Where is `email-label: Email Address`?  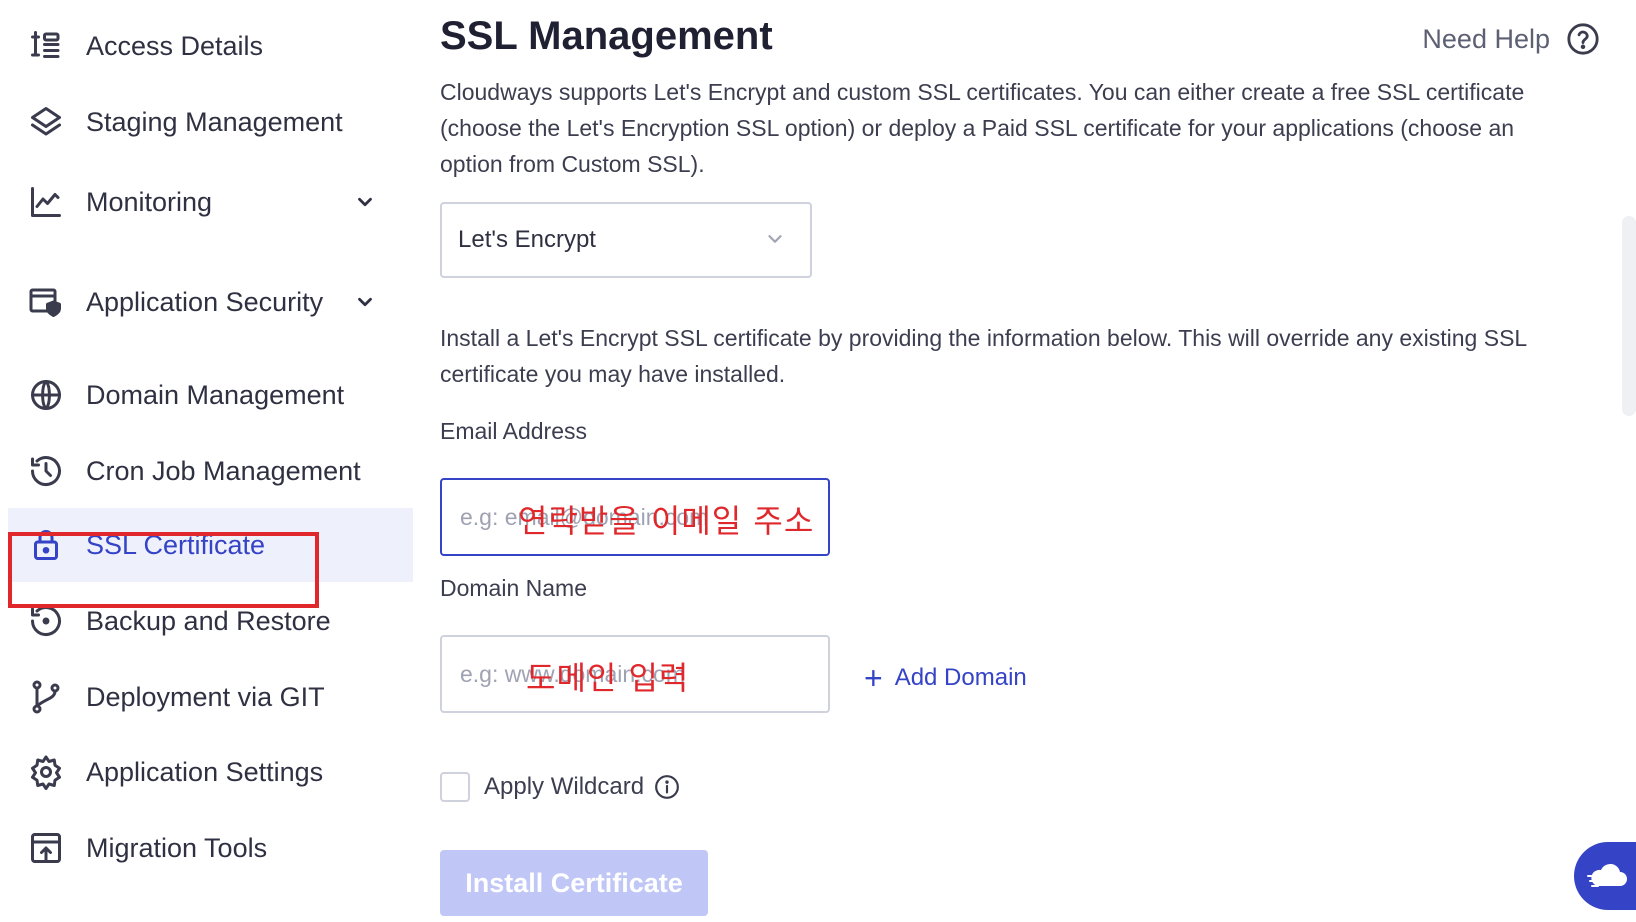
email-label: Email Address is located at coordinates (514, 431).